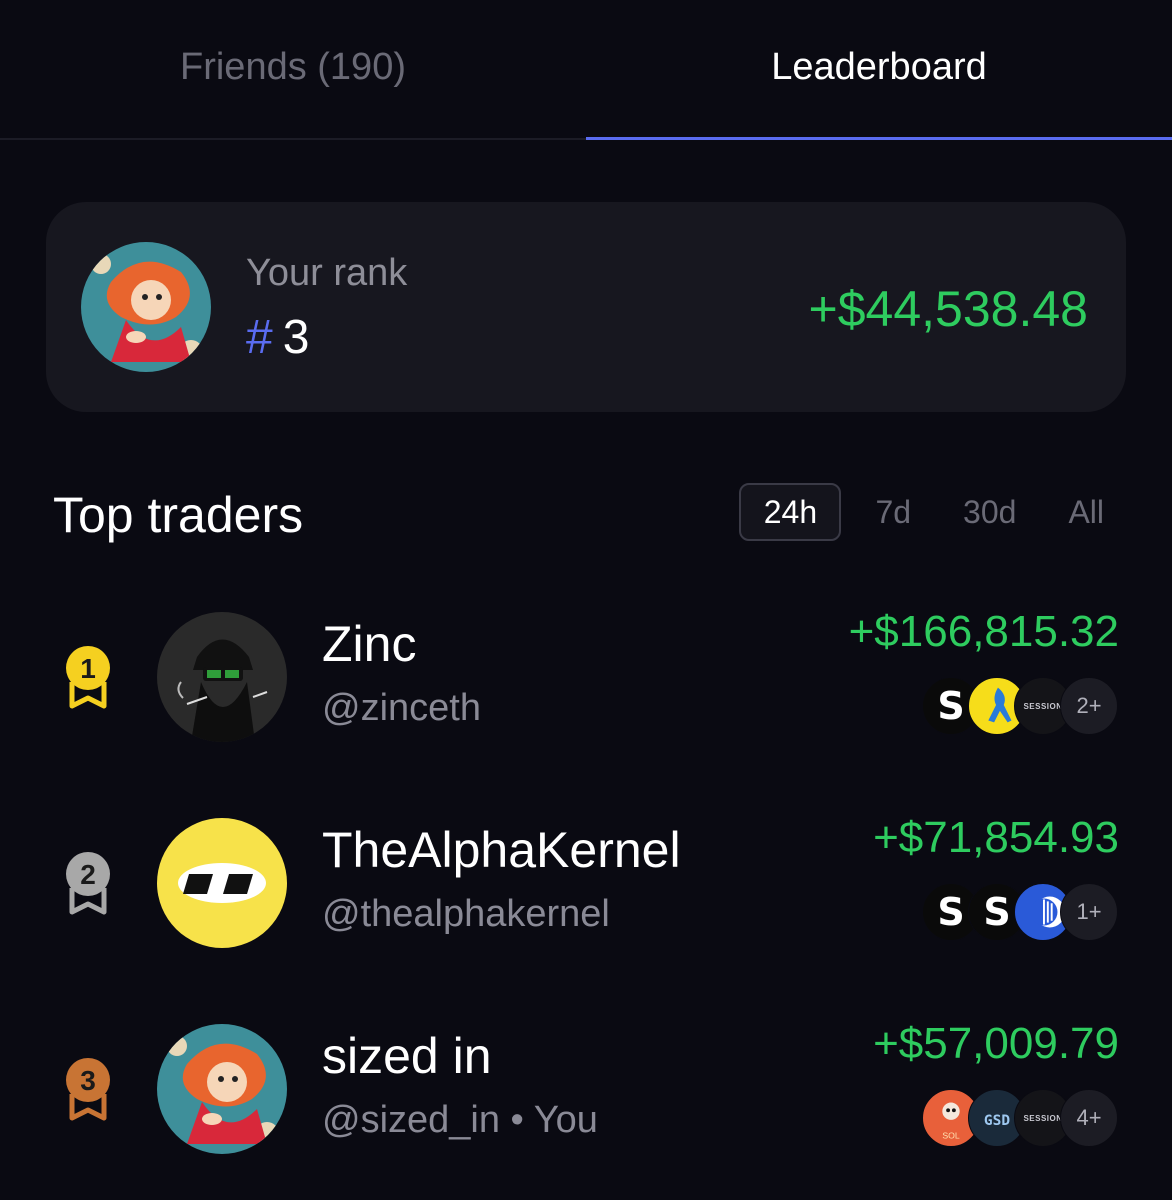 Image resolution: width=1172 pixels, height=1200 pixels. Describe the element at coordinates (293, 69) in the screenshot. I see `tab-friends: Friends (190)` at that location.